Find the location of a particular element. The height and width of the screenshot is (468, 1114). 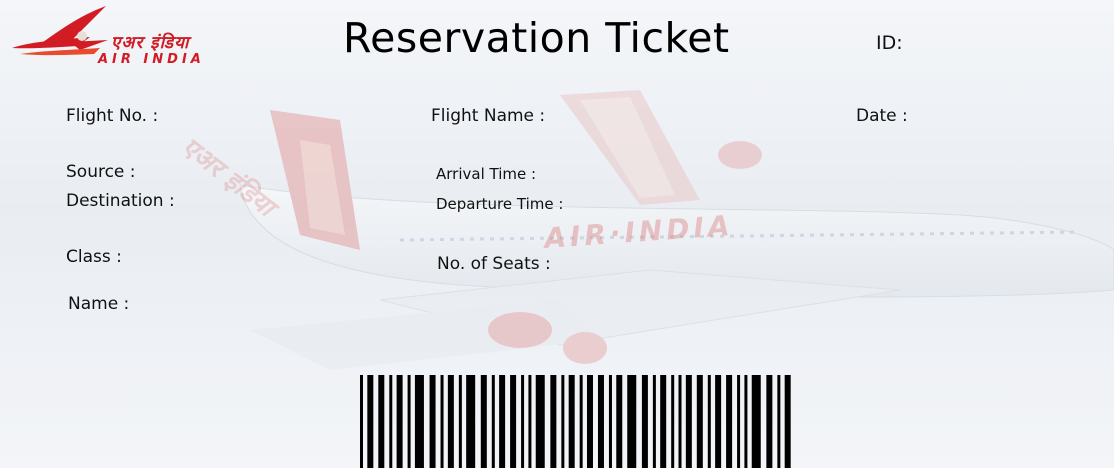

class-label: Class : is located at coordinates (94, 257).